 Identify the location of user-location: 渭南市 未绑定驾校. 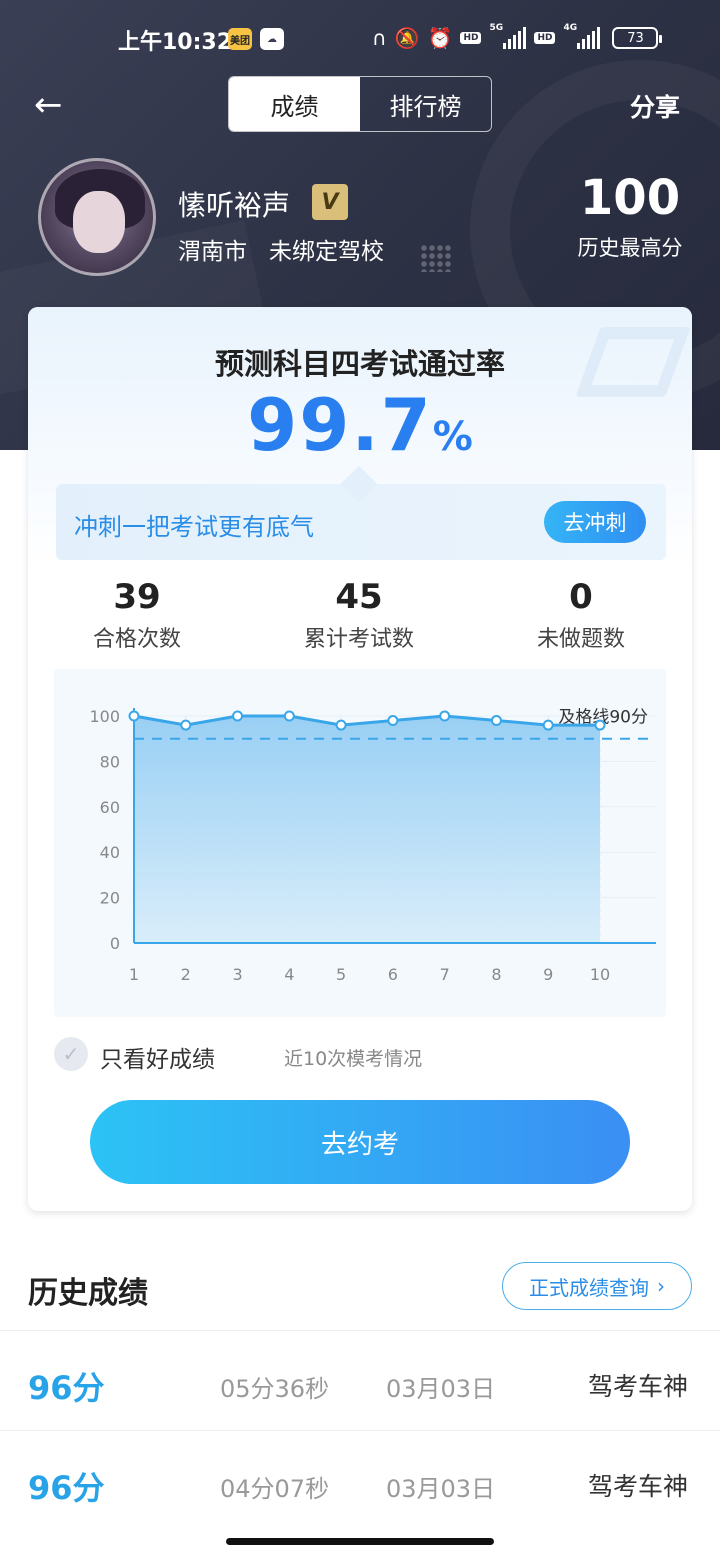
(281, 249).